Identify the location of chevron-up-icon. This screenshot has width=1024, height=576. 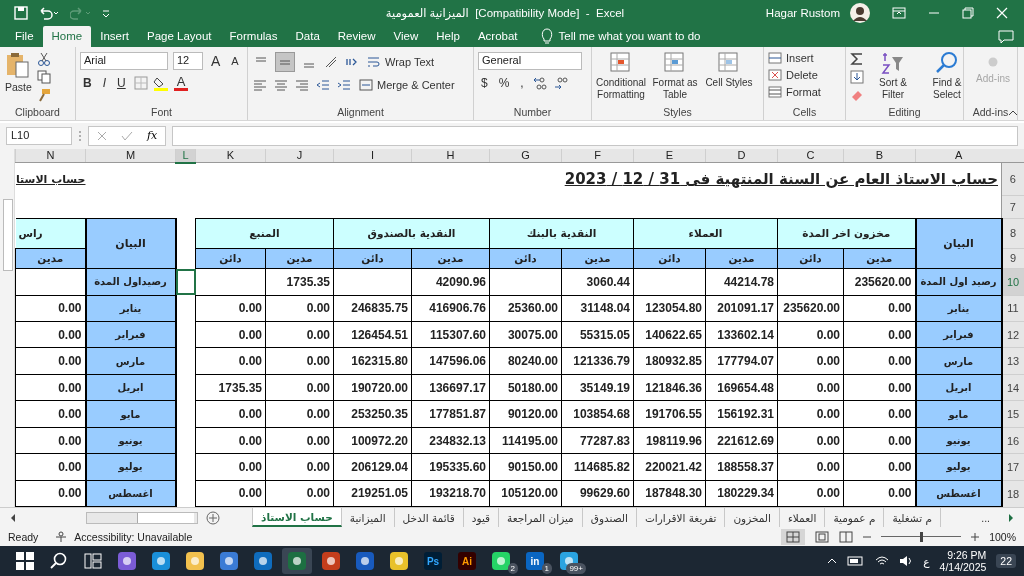
(832, 561).